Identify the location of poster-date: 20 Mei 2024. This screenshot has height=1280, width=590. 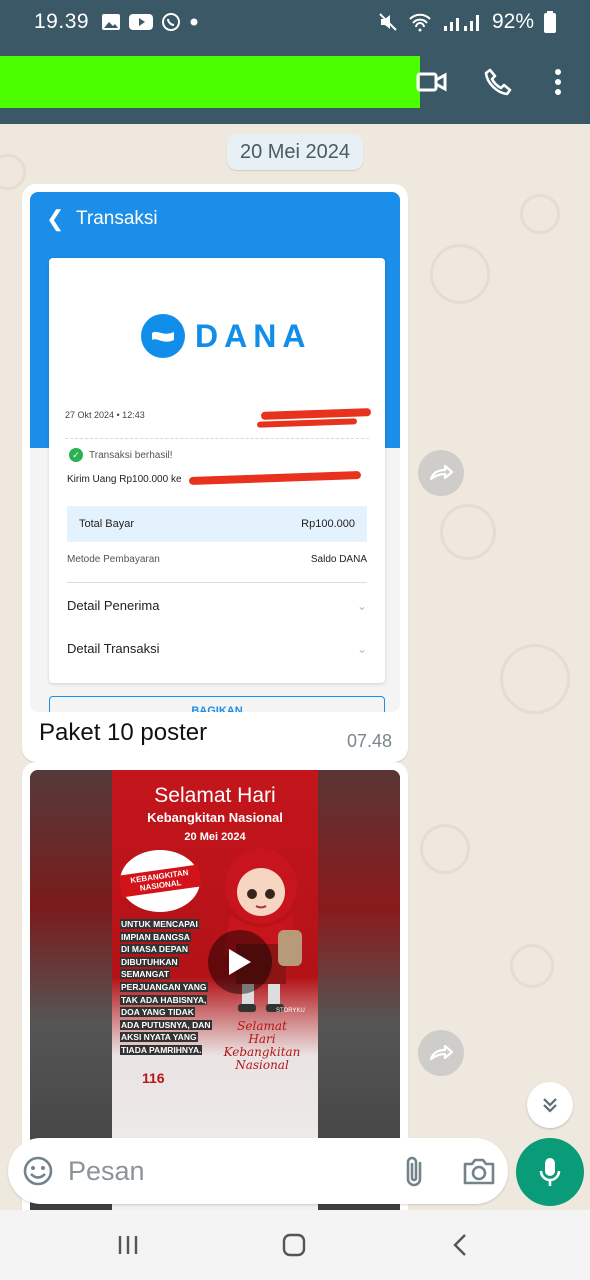
(215, 837).